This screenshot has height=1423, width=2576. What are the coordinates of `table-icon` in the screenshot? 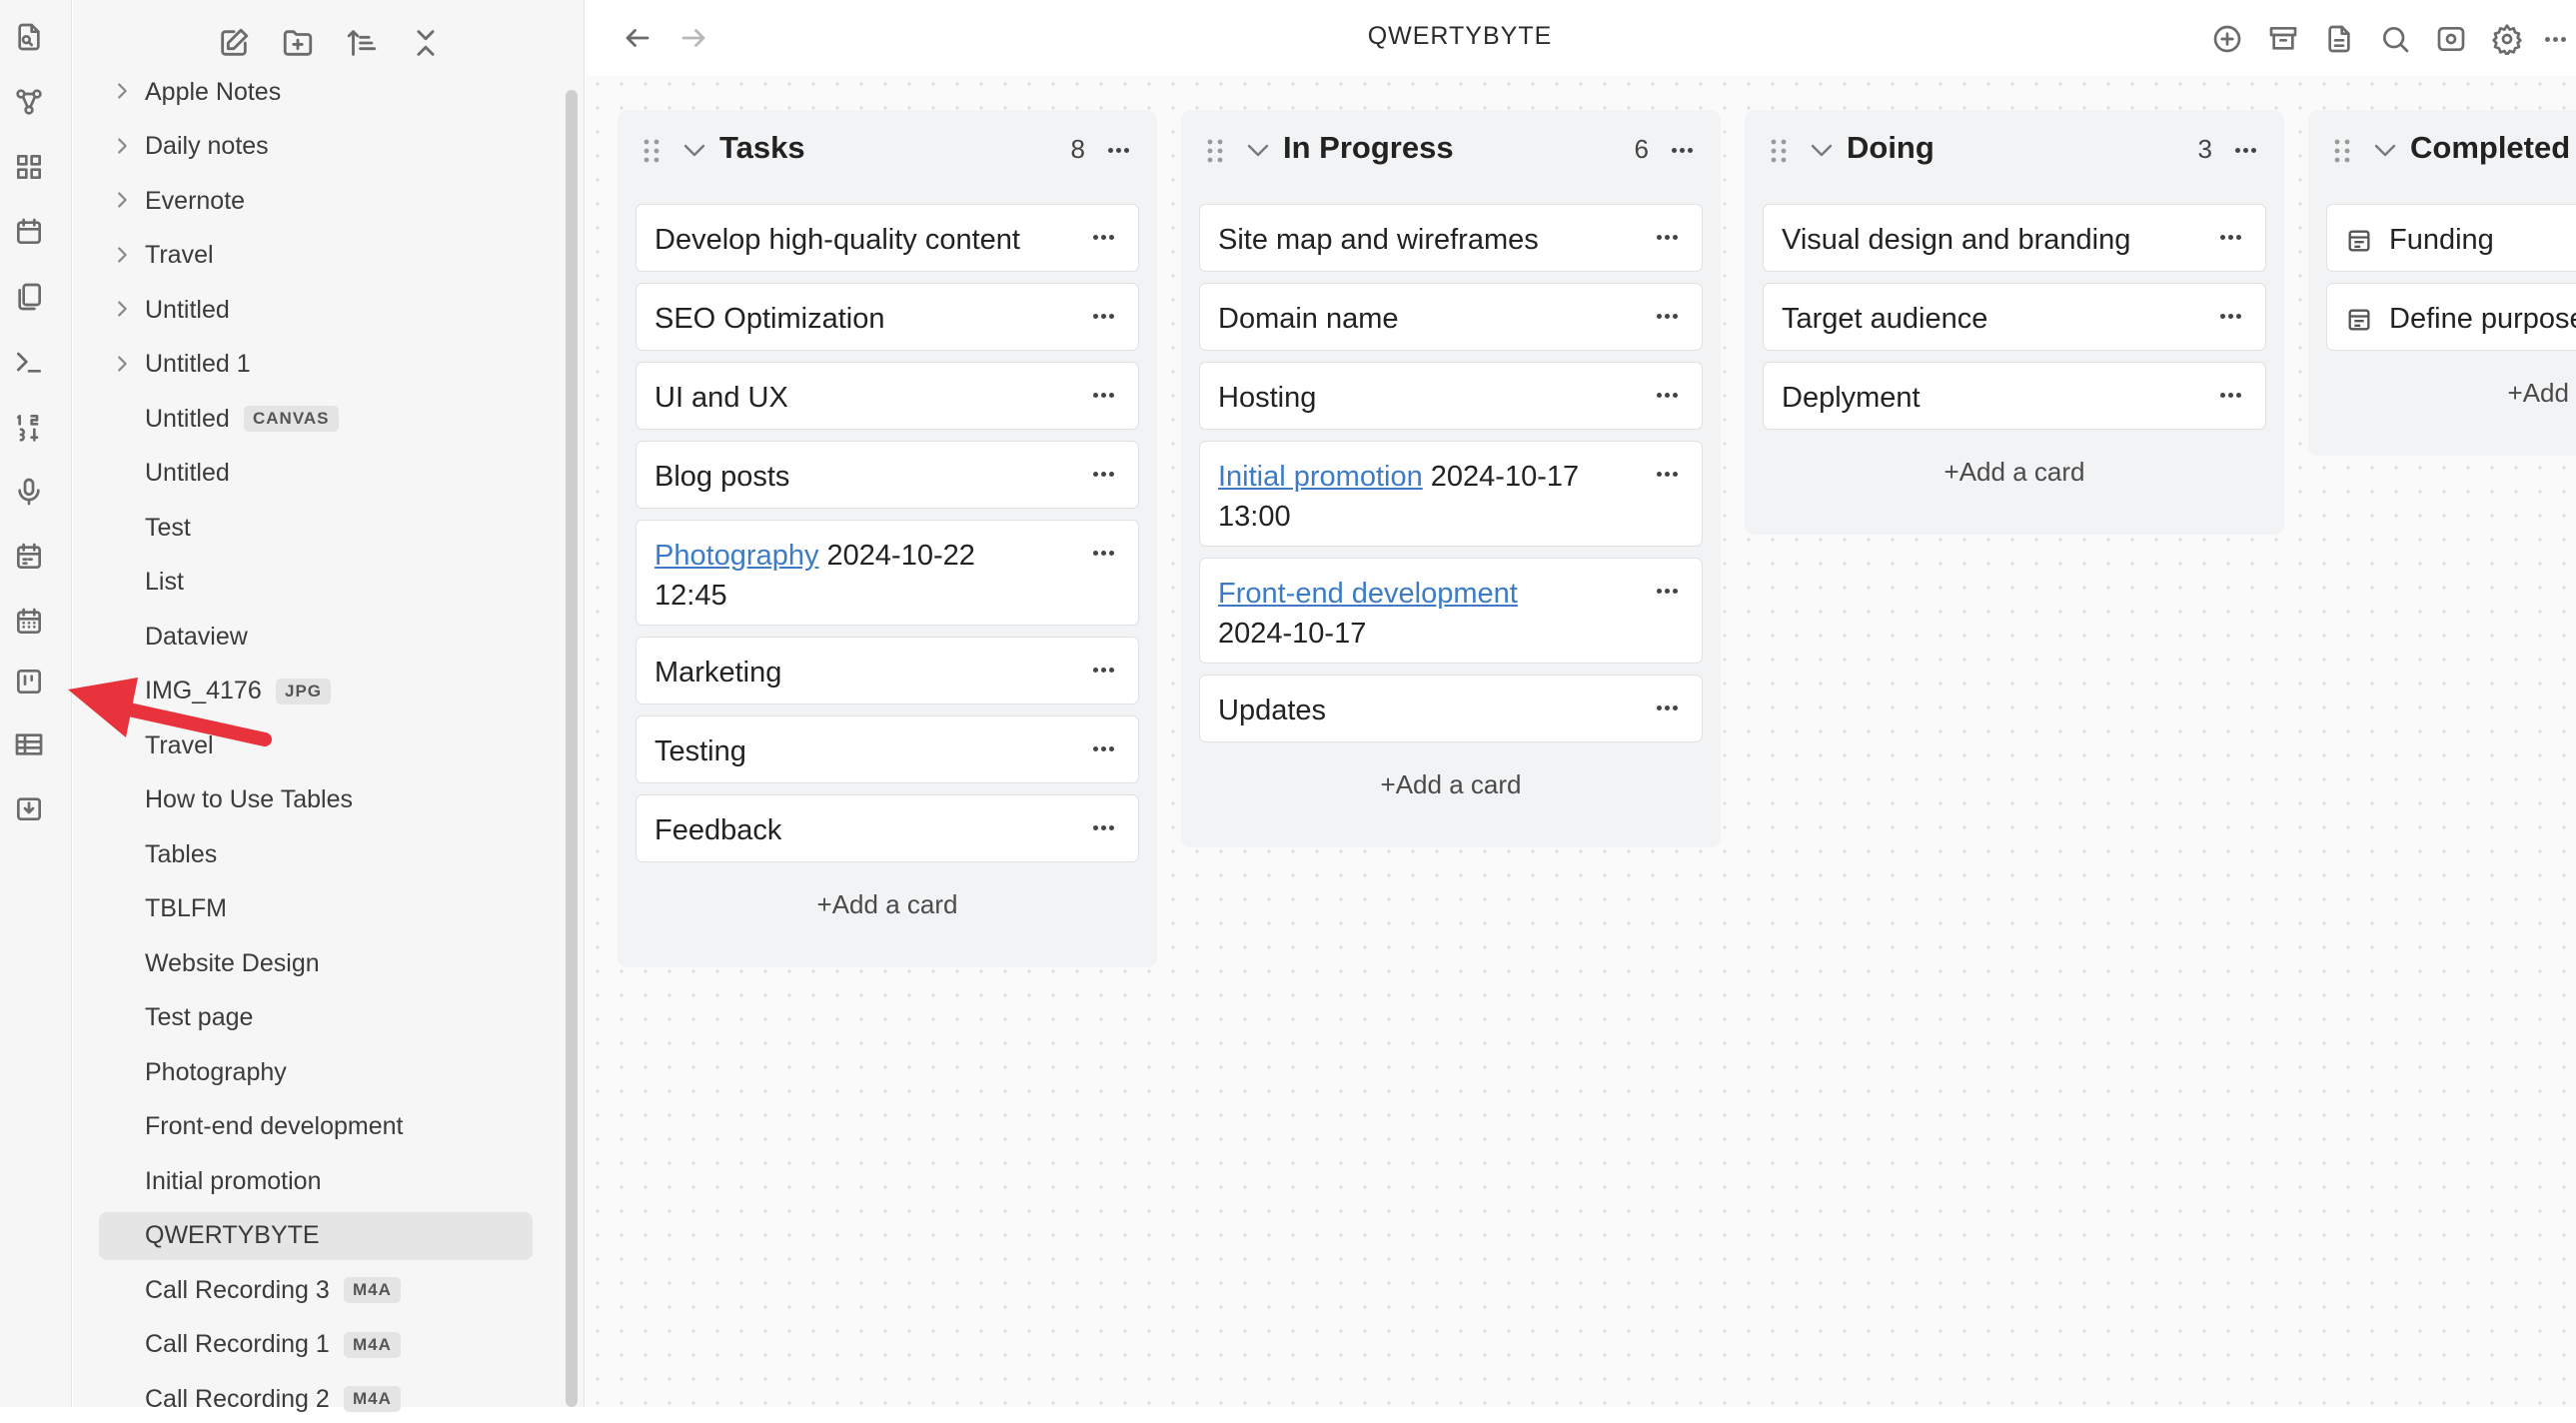 It's located at (29, 744).